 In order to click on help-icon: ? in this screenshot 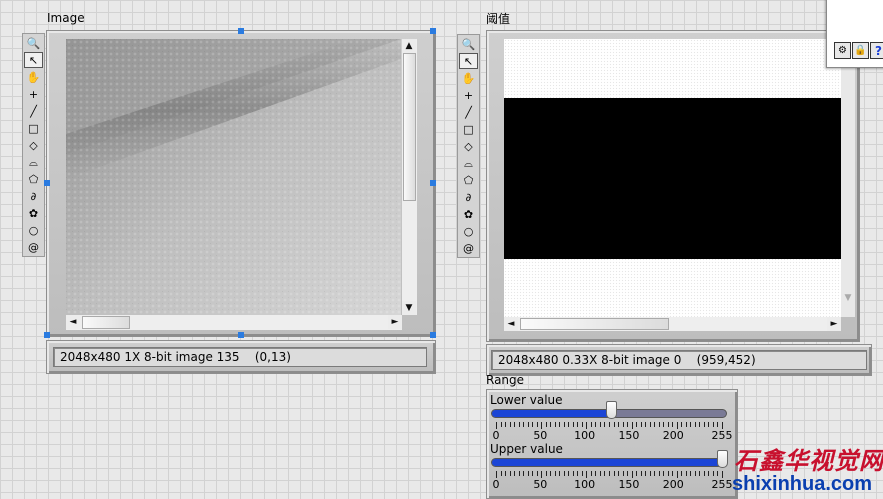, I will do `click(876, 50)`.